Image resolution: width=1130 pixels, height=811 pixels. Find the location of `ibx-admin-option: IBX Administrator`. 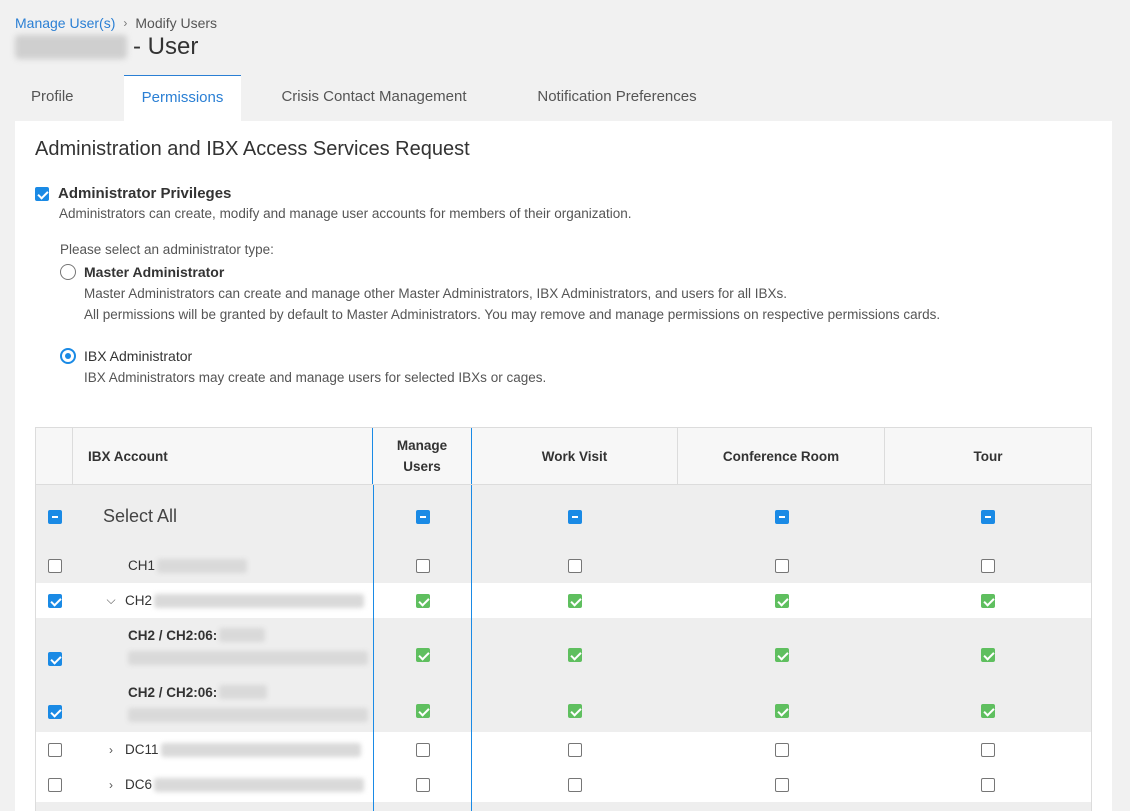

ibx-admin-option: IBX Administrator is located at coordinates (126, 356).